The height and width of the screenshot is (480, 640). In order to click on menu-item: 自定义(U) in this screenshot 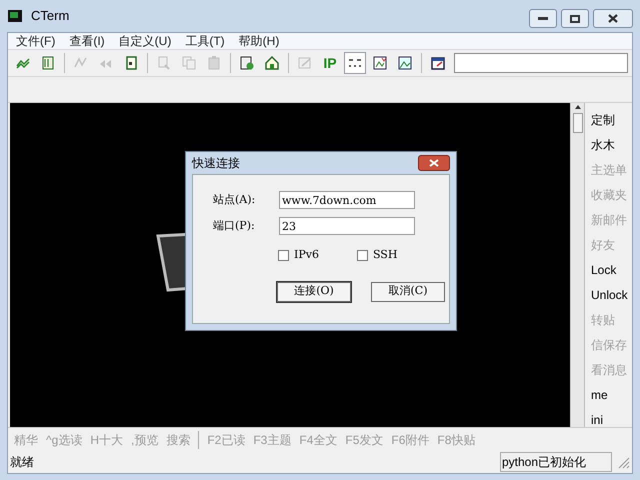, I will do `click(145, 41)`.